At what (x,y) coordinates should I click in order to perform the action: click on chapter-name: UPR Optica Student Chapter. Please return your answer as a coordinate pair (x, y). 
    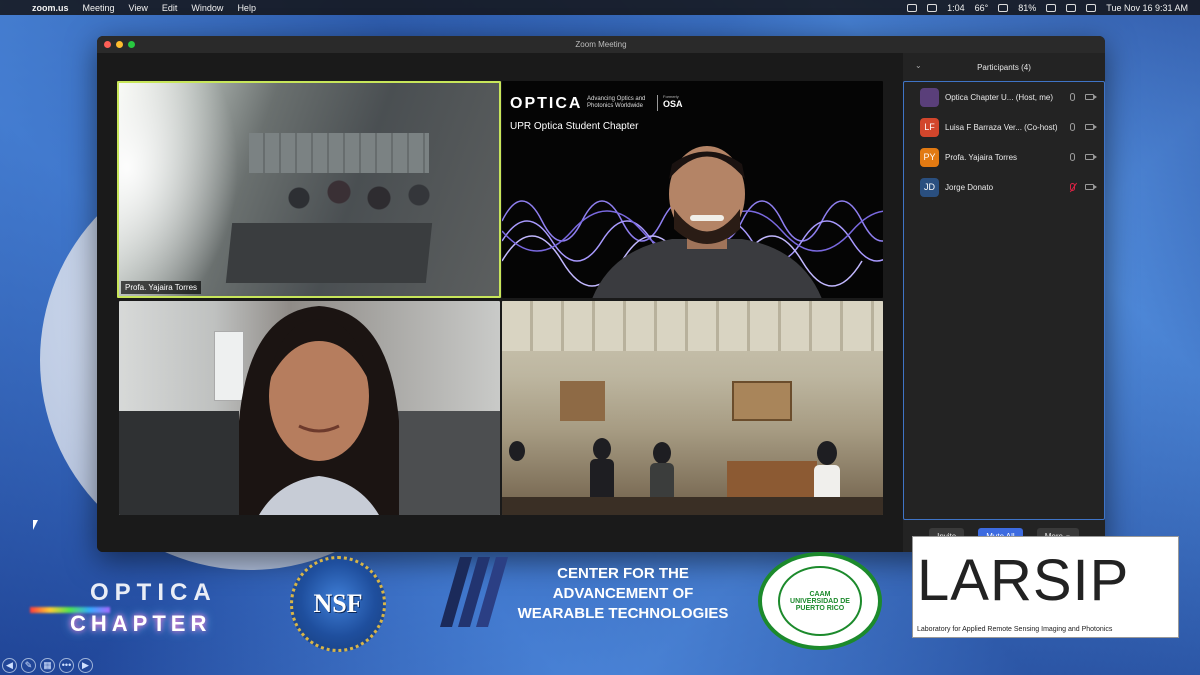
    Looking at the image, I should click on (574, 126).